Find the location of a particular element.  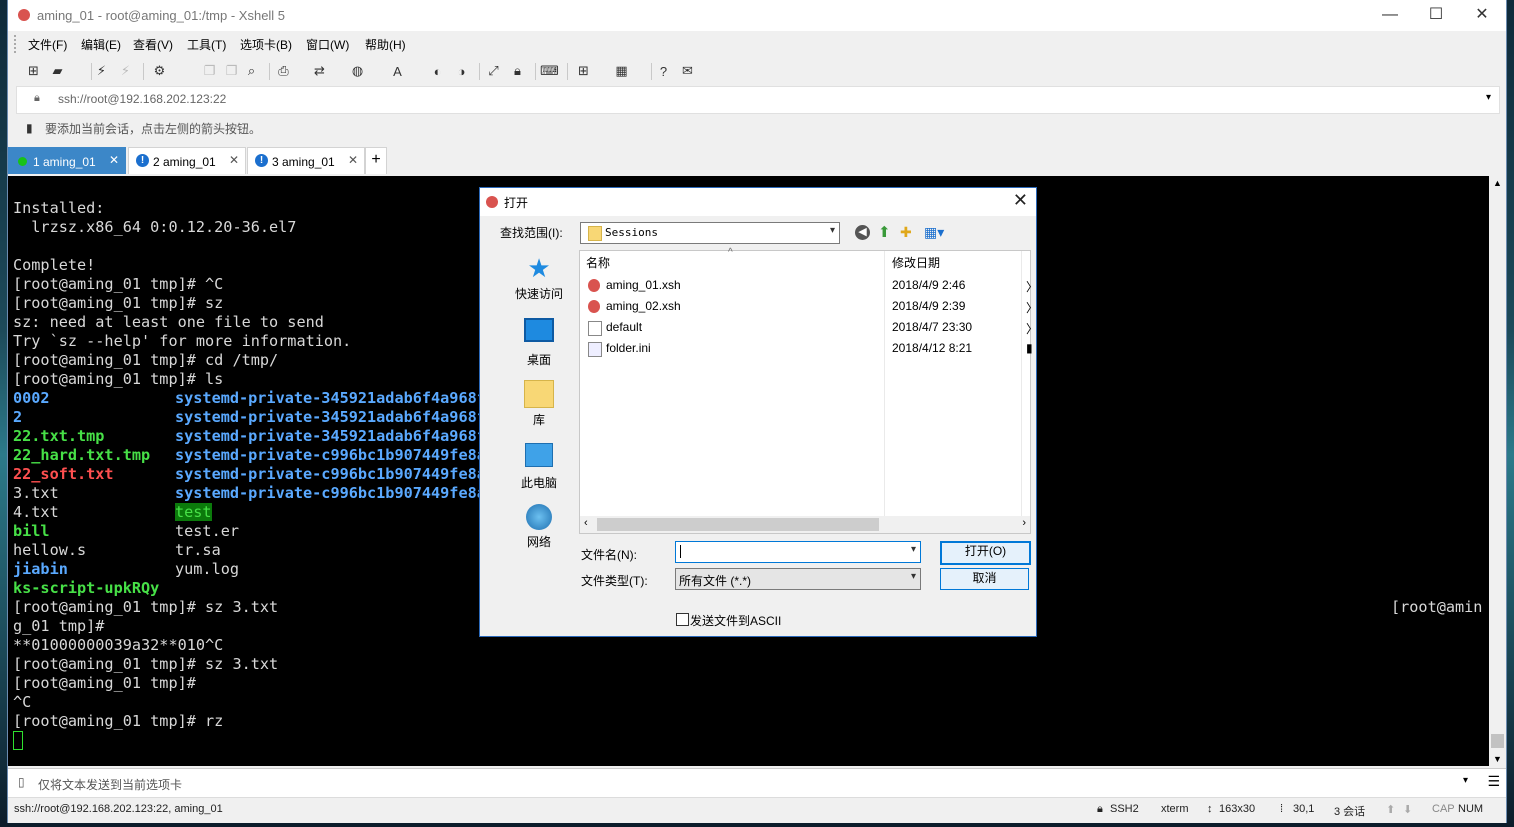

properties-icon: ⚙ is located at coordinates (159, 71).